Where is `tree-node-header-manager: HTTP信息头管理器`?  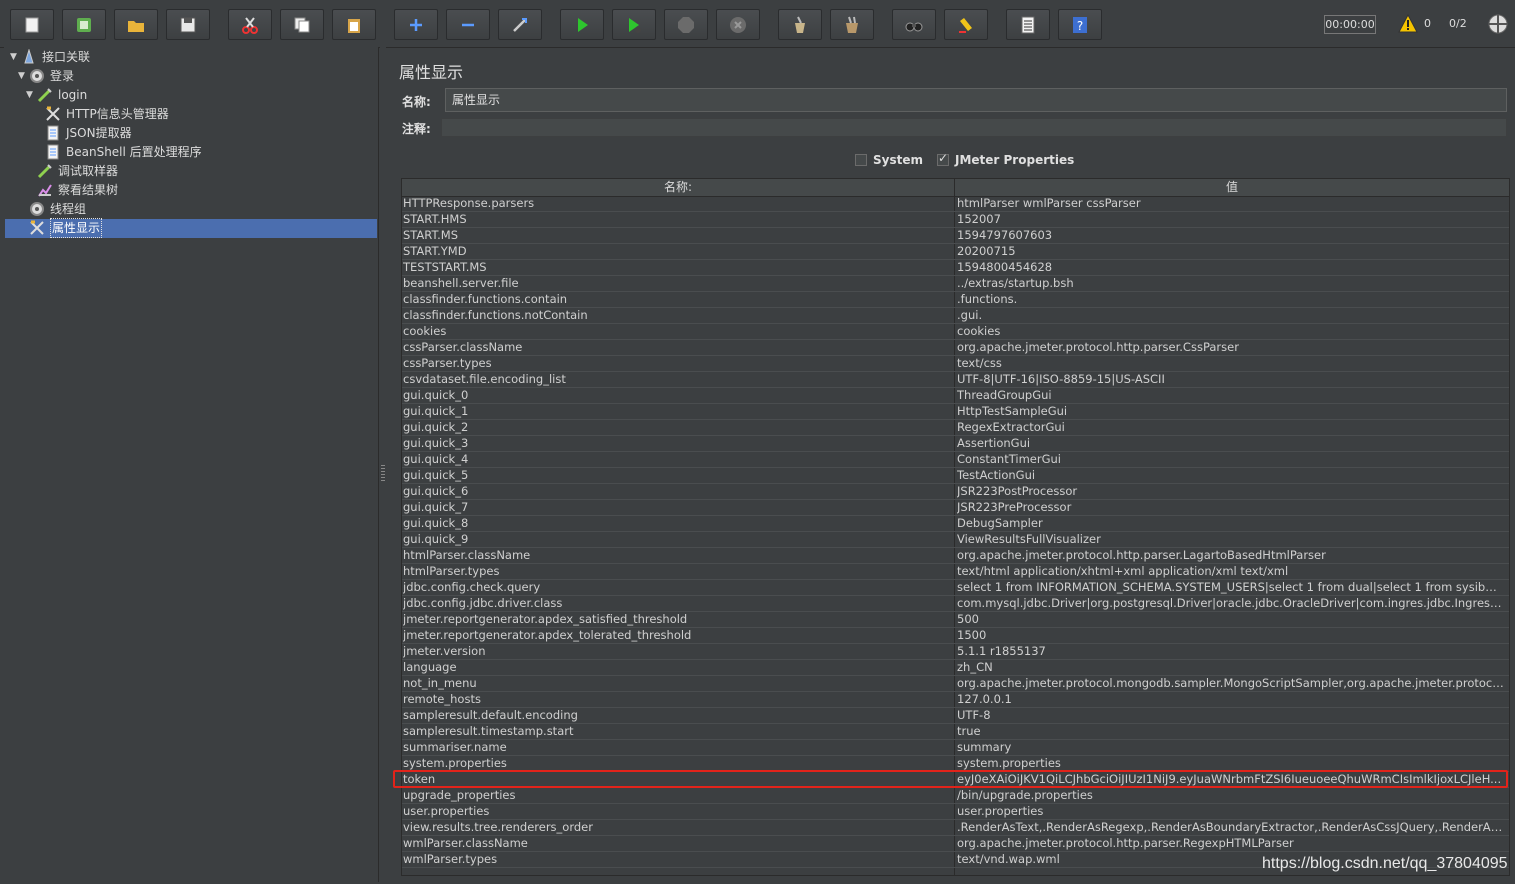 tree-node-header-manager: HTTP信息头管理器 is located at coordinates (106, 114).